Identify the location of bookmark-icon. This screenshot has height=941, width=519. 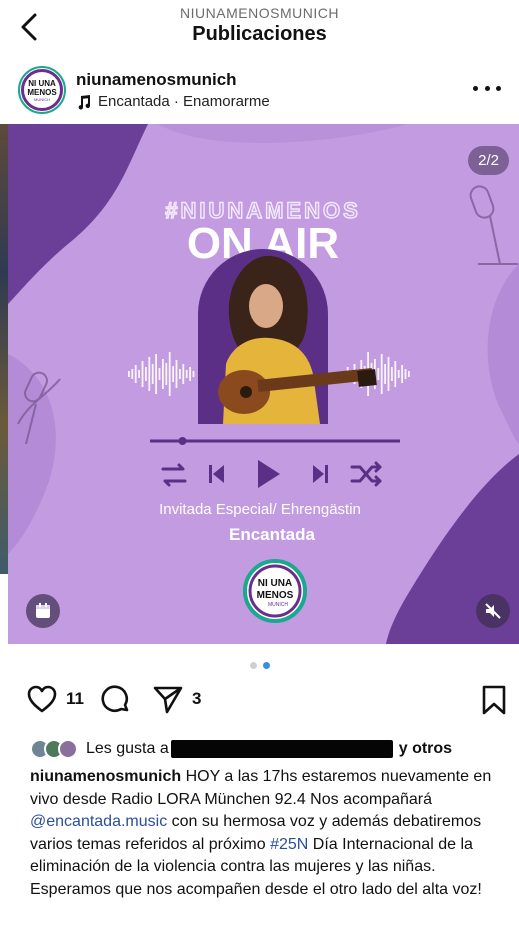
(494, 700).